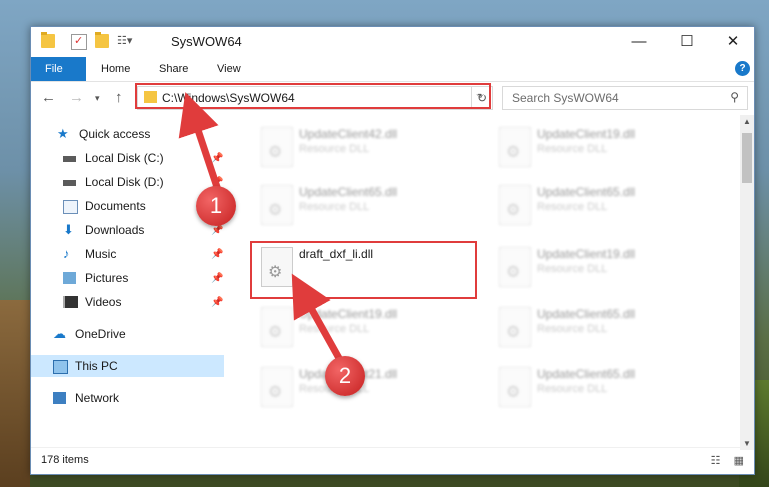 The height and width of the screenshot is (487, 769). What do you see at coordinates (366, 150) in the screenshot?
I see `list-item: UpdateClient42.dll Resource DLL` at bounding box center [366, 150].